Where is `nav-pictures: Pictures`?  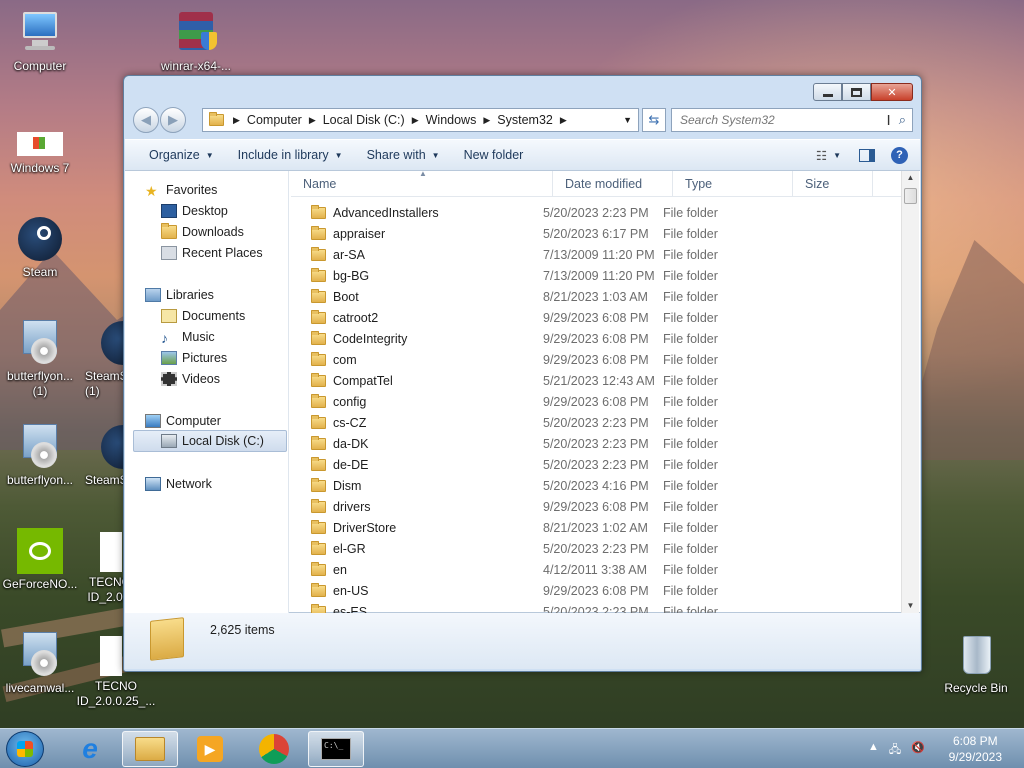
nav-pictures: Pictures is located at coordinates (194, 358).